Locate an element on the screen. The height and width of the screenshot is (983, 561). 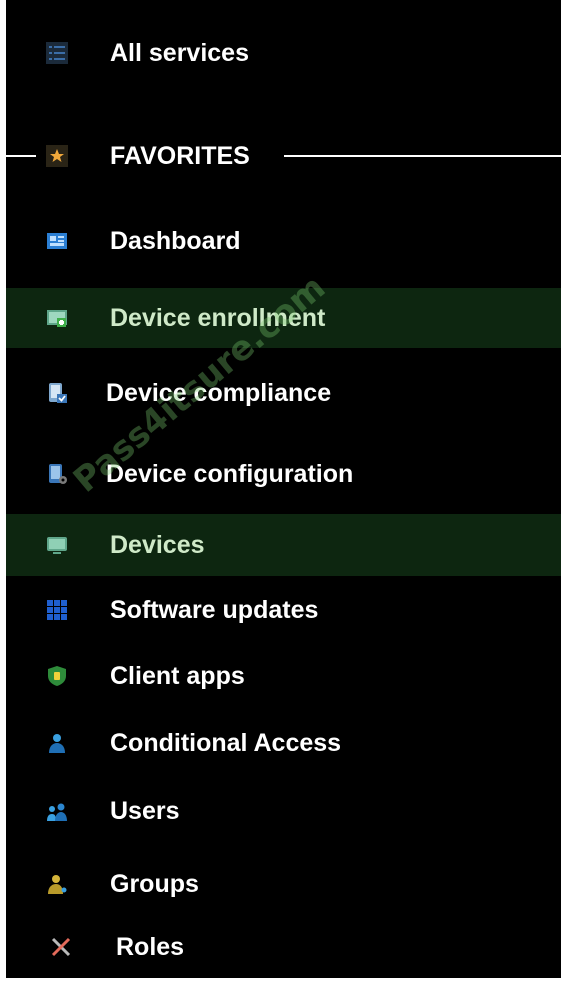
nav-item-device-configuration-label: Device configuration is located at coordinates (230, 473).